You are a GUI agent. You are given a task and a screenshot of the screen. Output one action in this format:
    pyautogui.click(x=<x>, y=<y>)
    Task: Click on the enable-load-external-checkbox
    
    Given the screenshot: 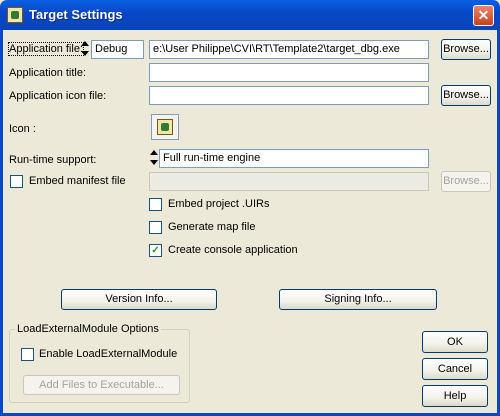 What is the action you would take?
    pyautogui.click(x=27, y=354)
    